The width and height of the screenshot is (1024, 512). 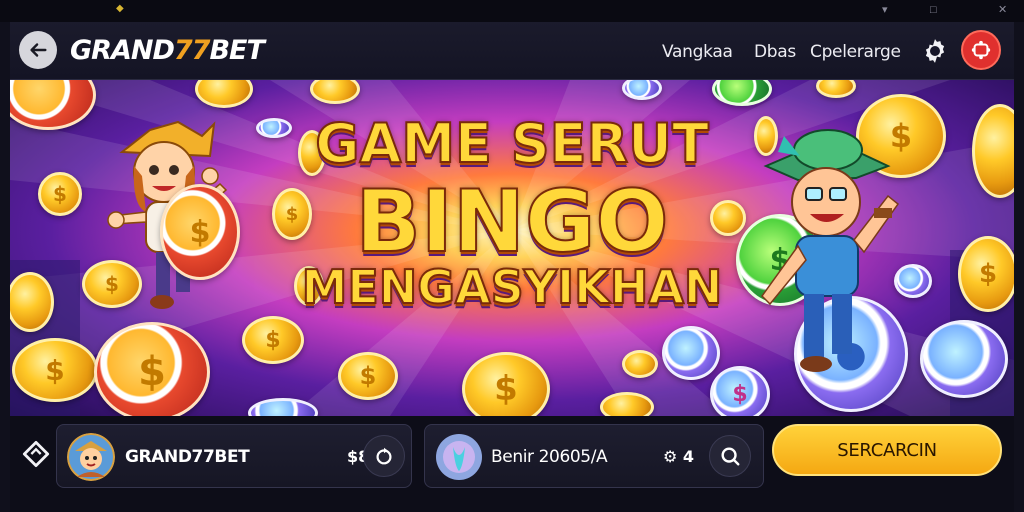 I want to click on brand-text-tail: BET, so click(x=236, y=50).